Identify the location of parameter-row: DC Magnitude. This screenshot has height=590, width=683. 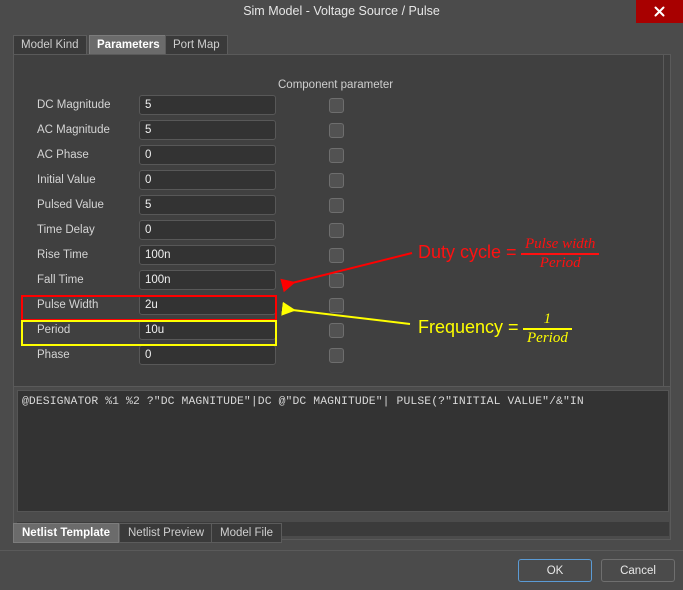
(342, 106).